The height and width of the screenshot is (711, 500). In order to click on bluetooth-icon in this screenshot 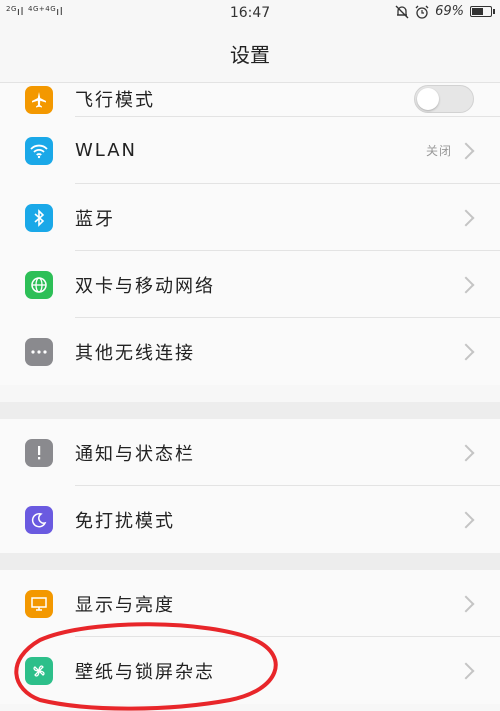, I will do `click(39, 217)`.